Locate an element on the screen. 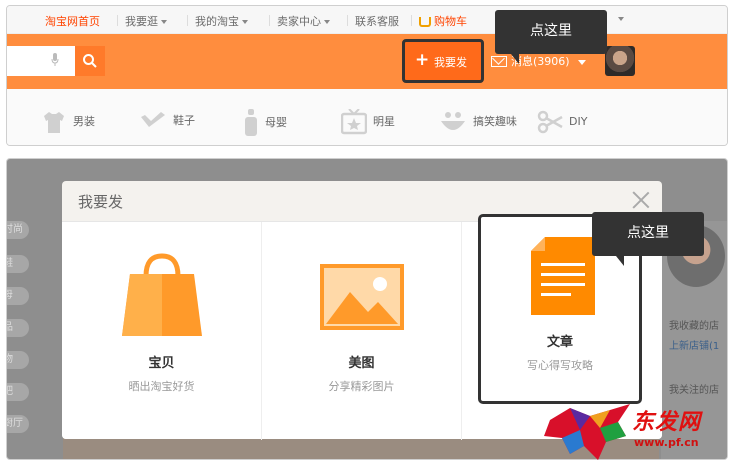 The height and width of the screenshot is (466, 732). microphone-icon is located at coordinates (55, 60).